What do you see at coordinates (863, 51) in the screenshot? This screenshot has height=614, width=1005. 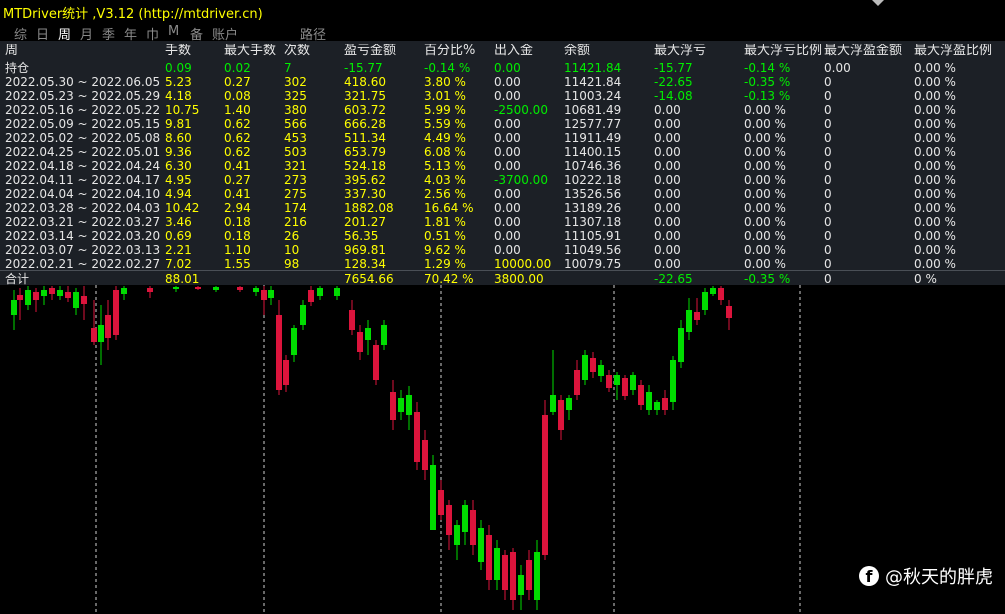 I see `column-header: 最大浮盈金额` at bounding box center [863, 51].